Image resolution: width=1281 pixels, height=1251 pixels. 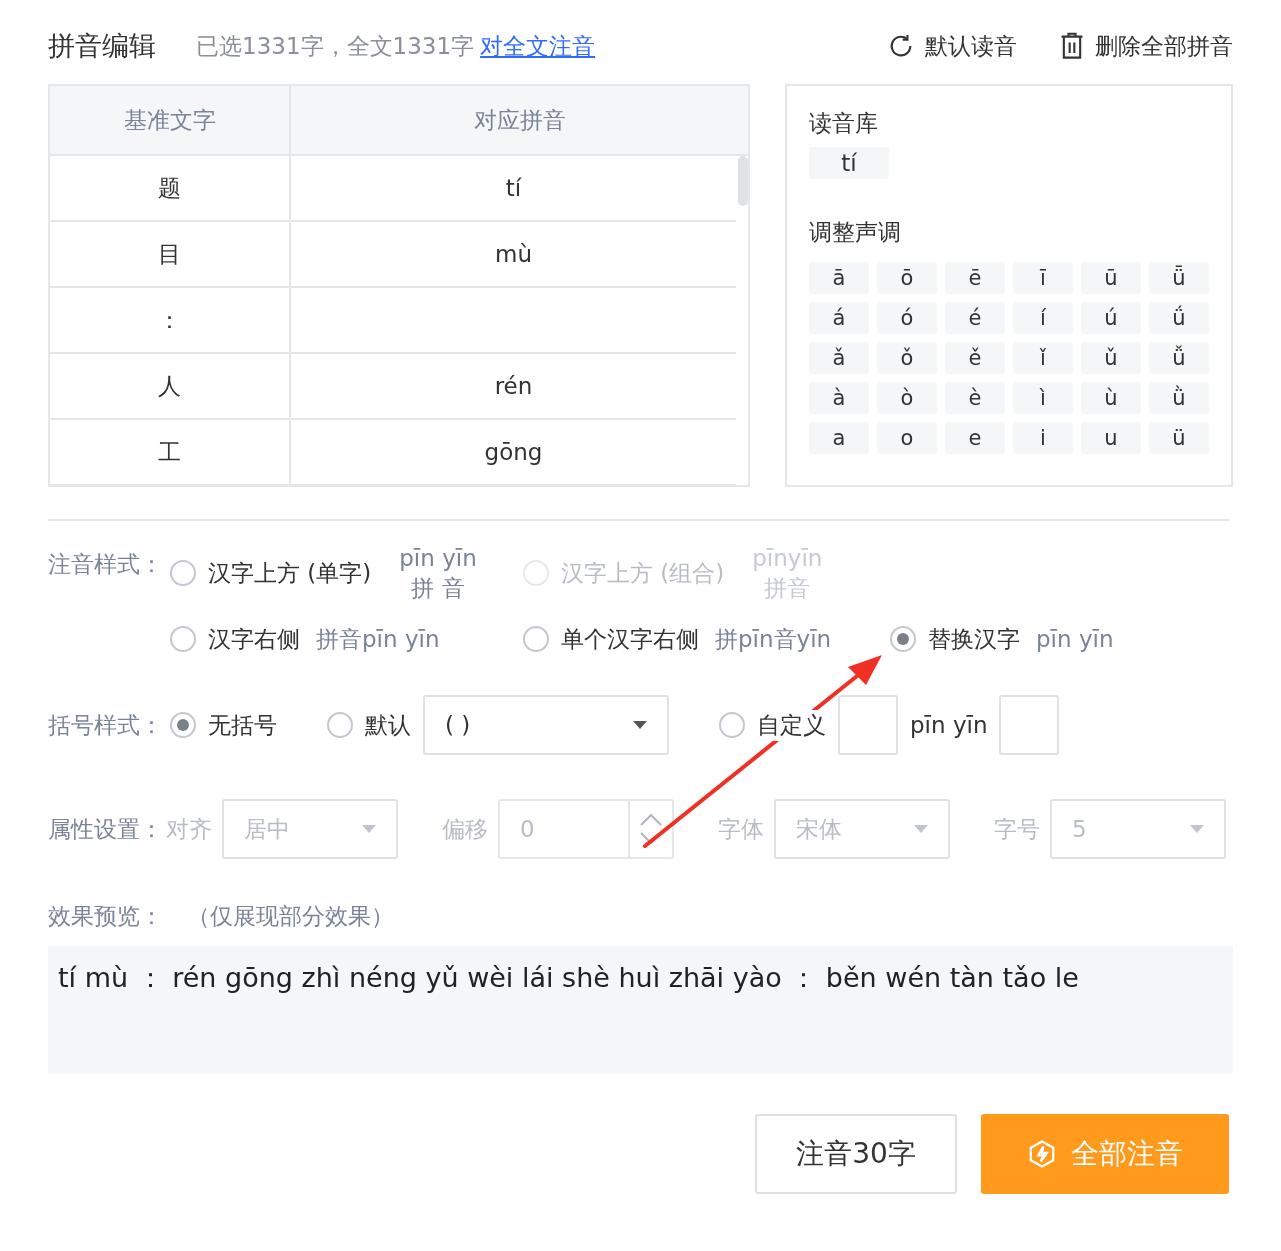 What do you see at coordinates (290, 916) in the screenshot?
I see `preview-note: （仅展现部分效果）` at bounding box center [290, 916].